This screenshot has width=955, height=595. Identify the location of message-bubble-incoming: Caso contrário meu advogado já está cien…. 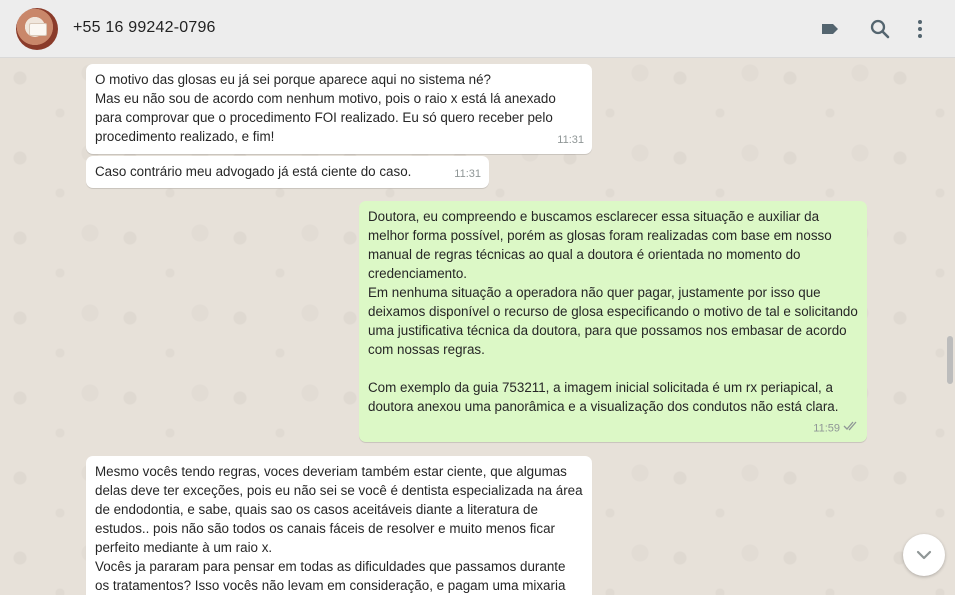
(287, 172).